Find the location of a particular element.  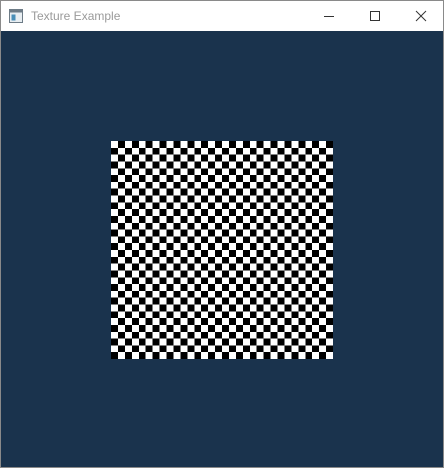

minimize-button is located at coordinates (329, 16).